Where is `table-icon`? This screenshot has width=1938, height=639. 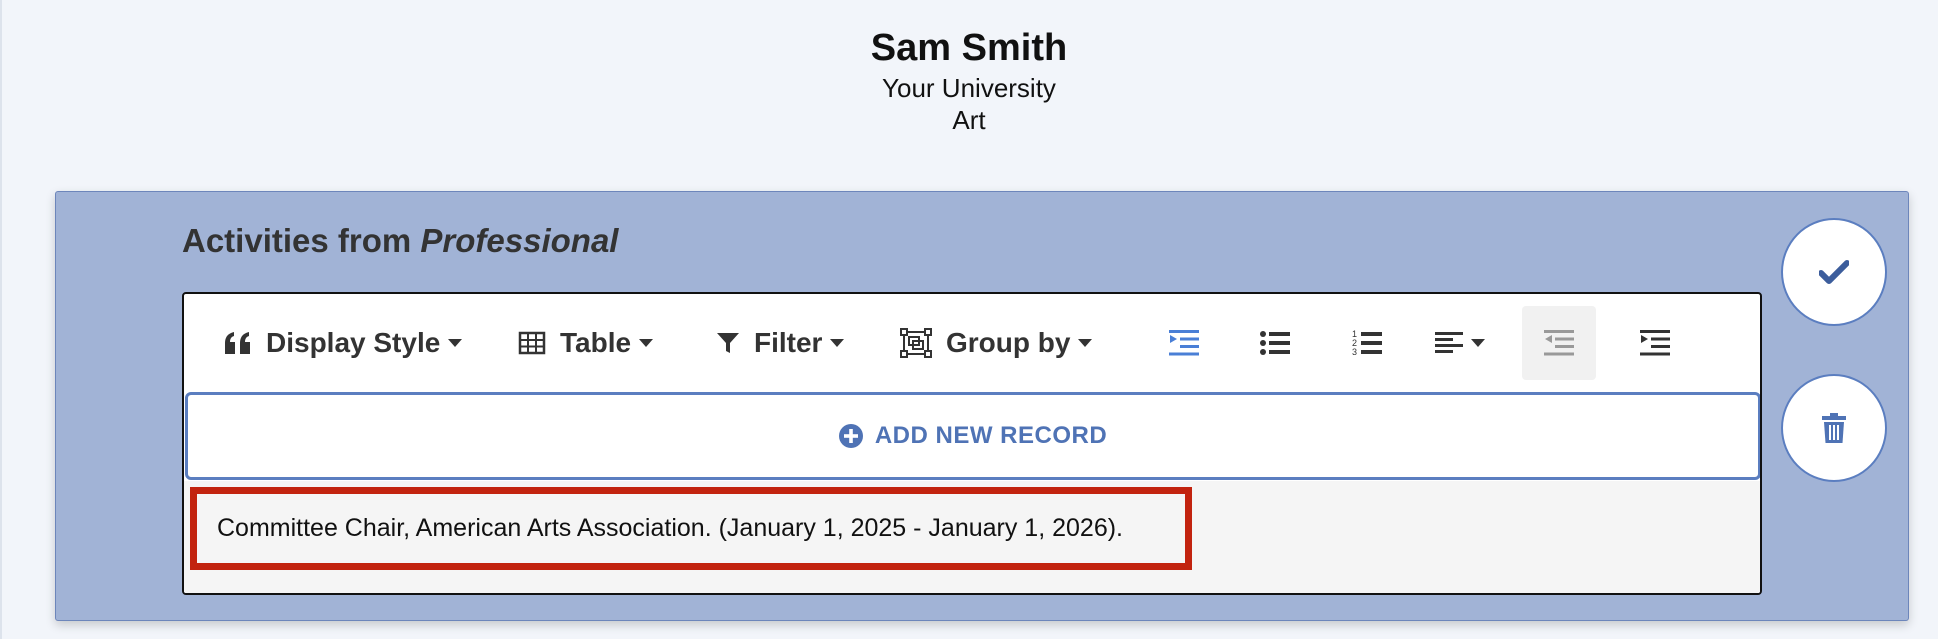 table-icon is located at coordinates (532, 343).